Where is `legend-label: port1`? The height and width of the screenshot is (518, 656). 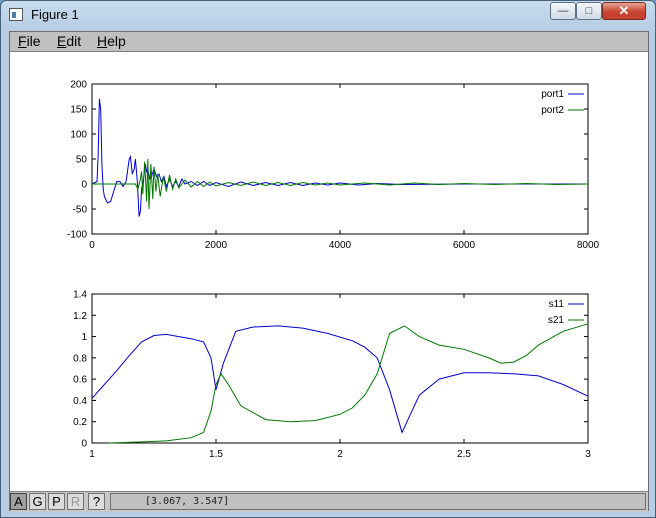 legend-label: port1 is located at coordinates (552, 94).